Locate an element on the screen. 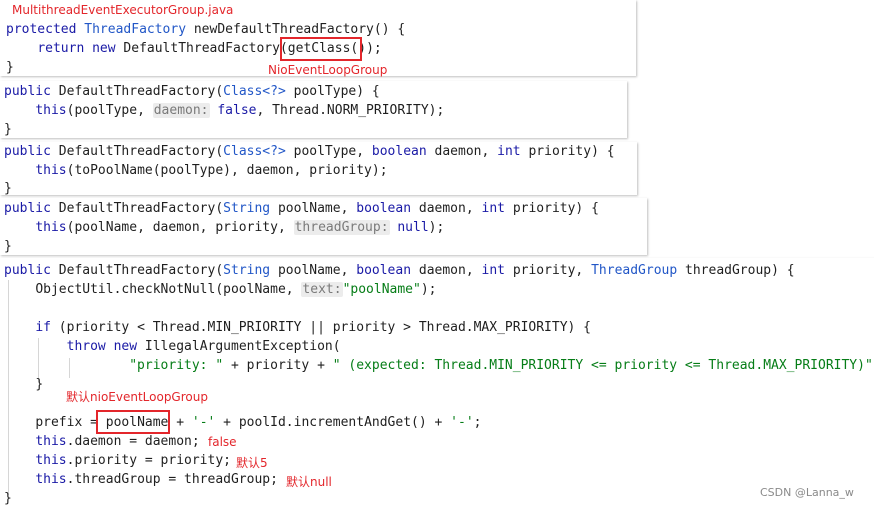  code-line: this.threadGroup = threadGroup; is located at coordinates (141, 479).